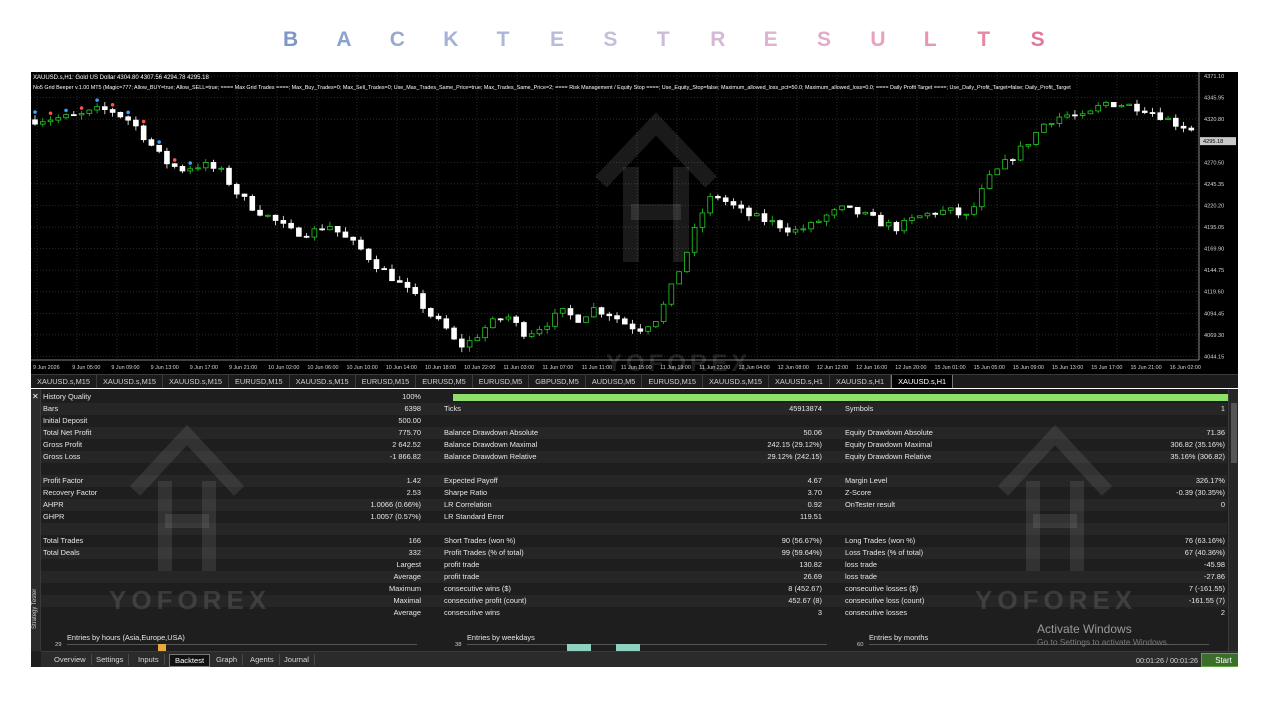 This screenshot has height=720, width=1280. Describe the element at coordinates (471, 480) in the screenshot. I see `stat-label: Expected Payoff` at that location.